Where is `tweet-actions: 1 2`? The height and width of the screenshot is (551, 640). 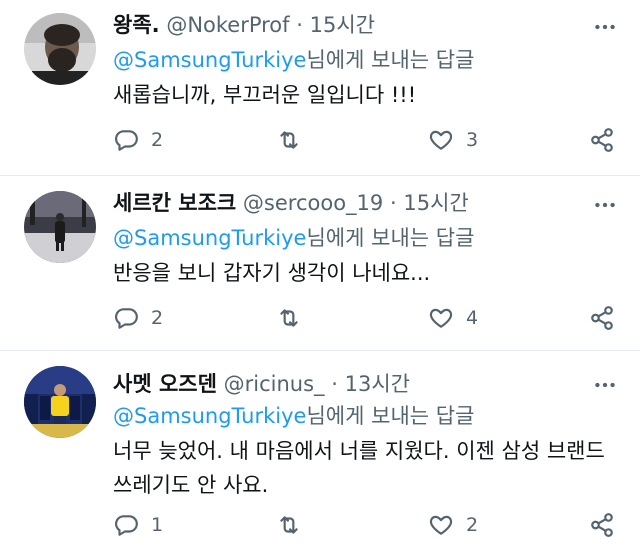 tweet-actions: 1 2 is located at coordinates (368, 525).